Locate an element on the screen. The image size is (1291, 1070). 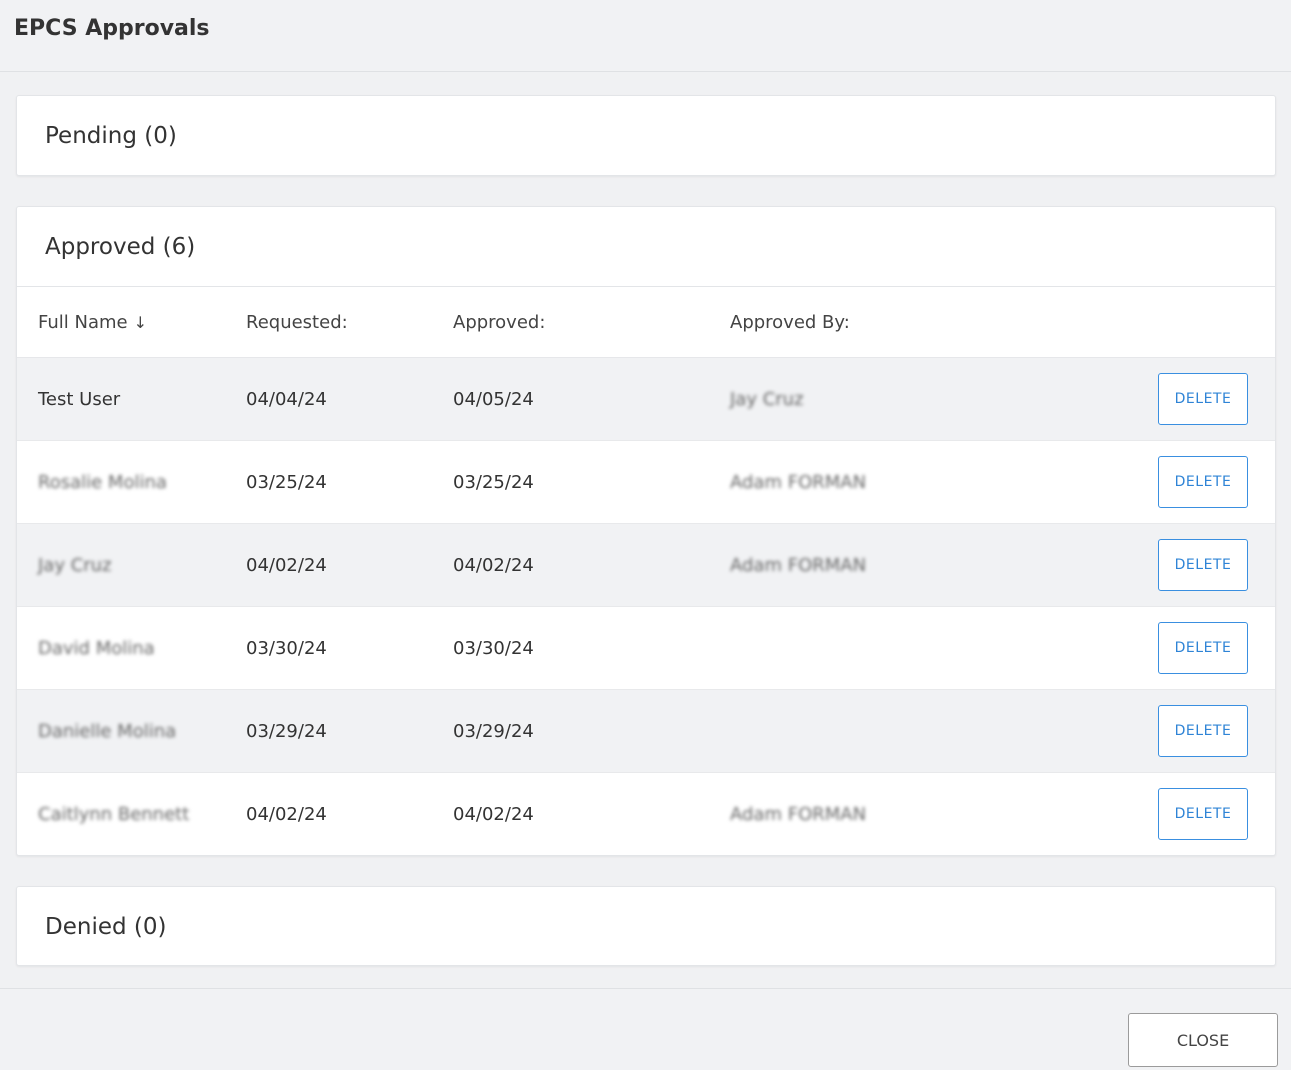
column-header-approved: Approved: is located at coordinates (499, 322).